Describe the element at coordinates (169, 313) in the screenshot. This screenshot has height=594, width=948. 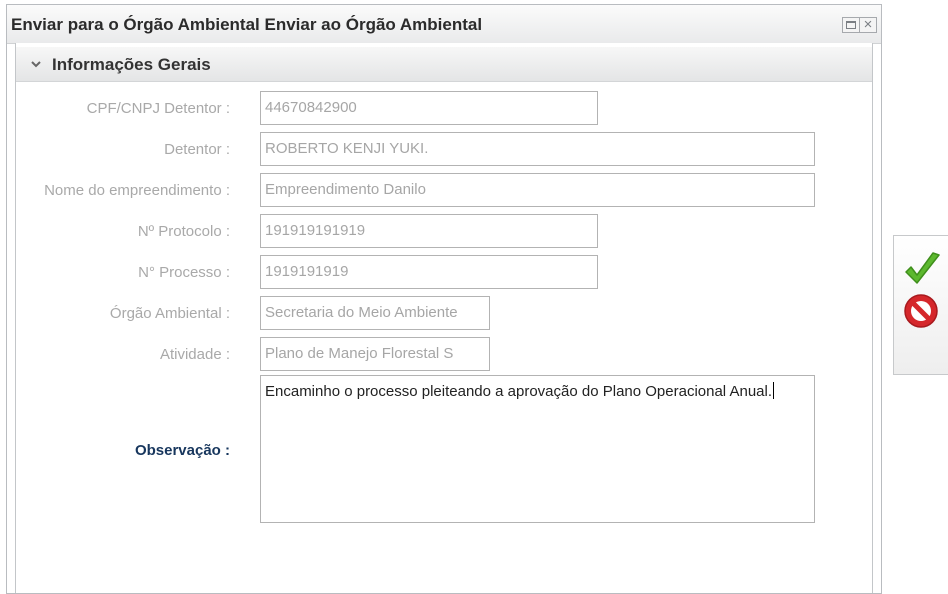
I see `orgao-ambiental-label: Órgão Ambiental :` at that location.